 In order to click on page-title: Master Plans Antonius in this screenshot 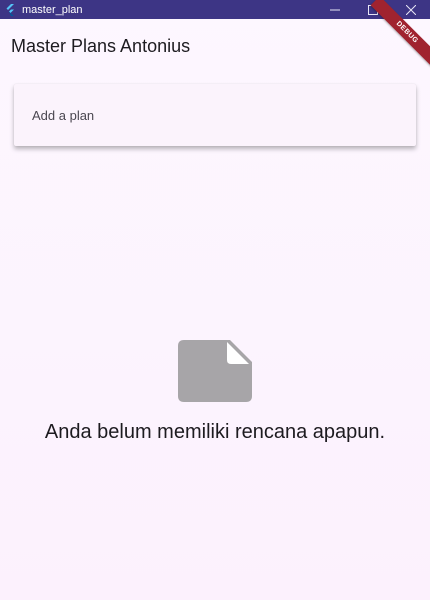, I will do `click(101, 45)`.